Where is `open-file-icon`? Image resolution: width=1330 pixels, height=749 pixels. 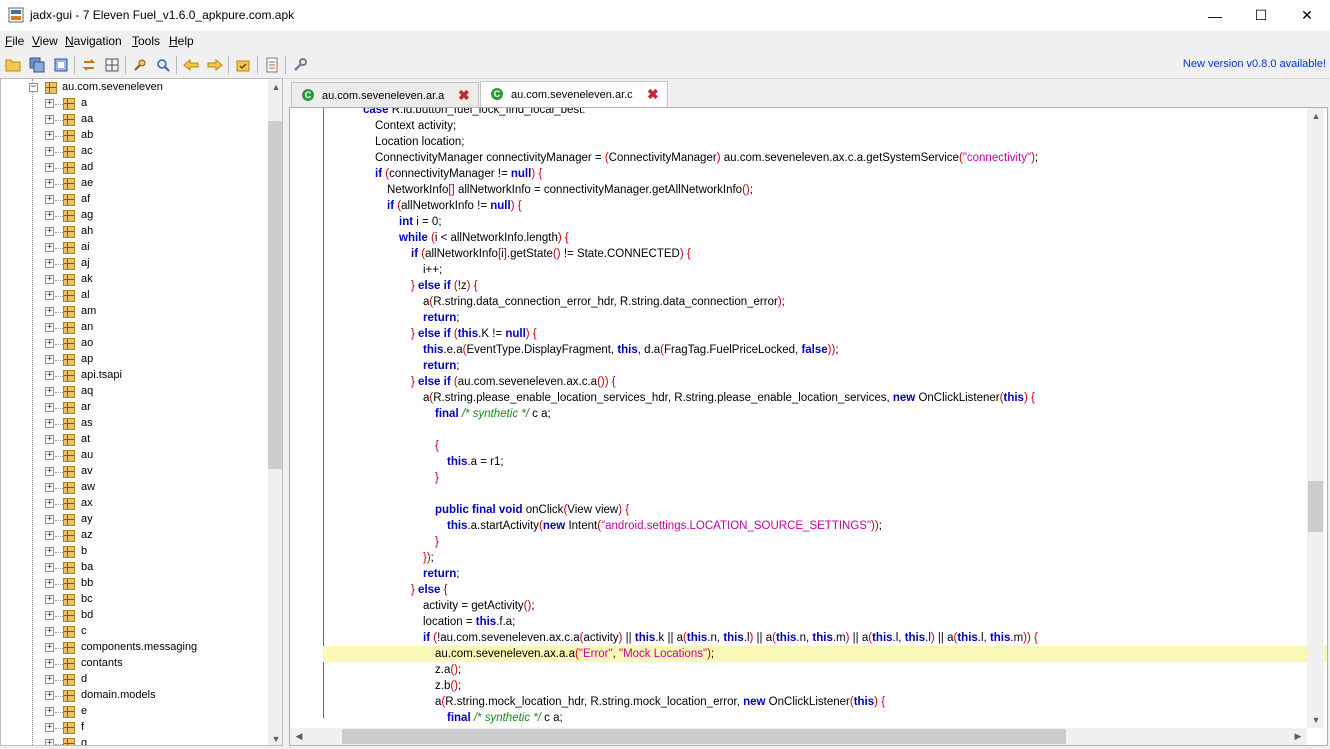
open-file-icon is located at coordinates (12, 64).